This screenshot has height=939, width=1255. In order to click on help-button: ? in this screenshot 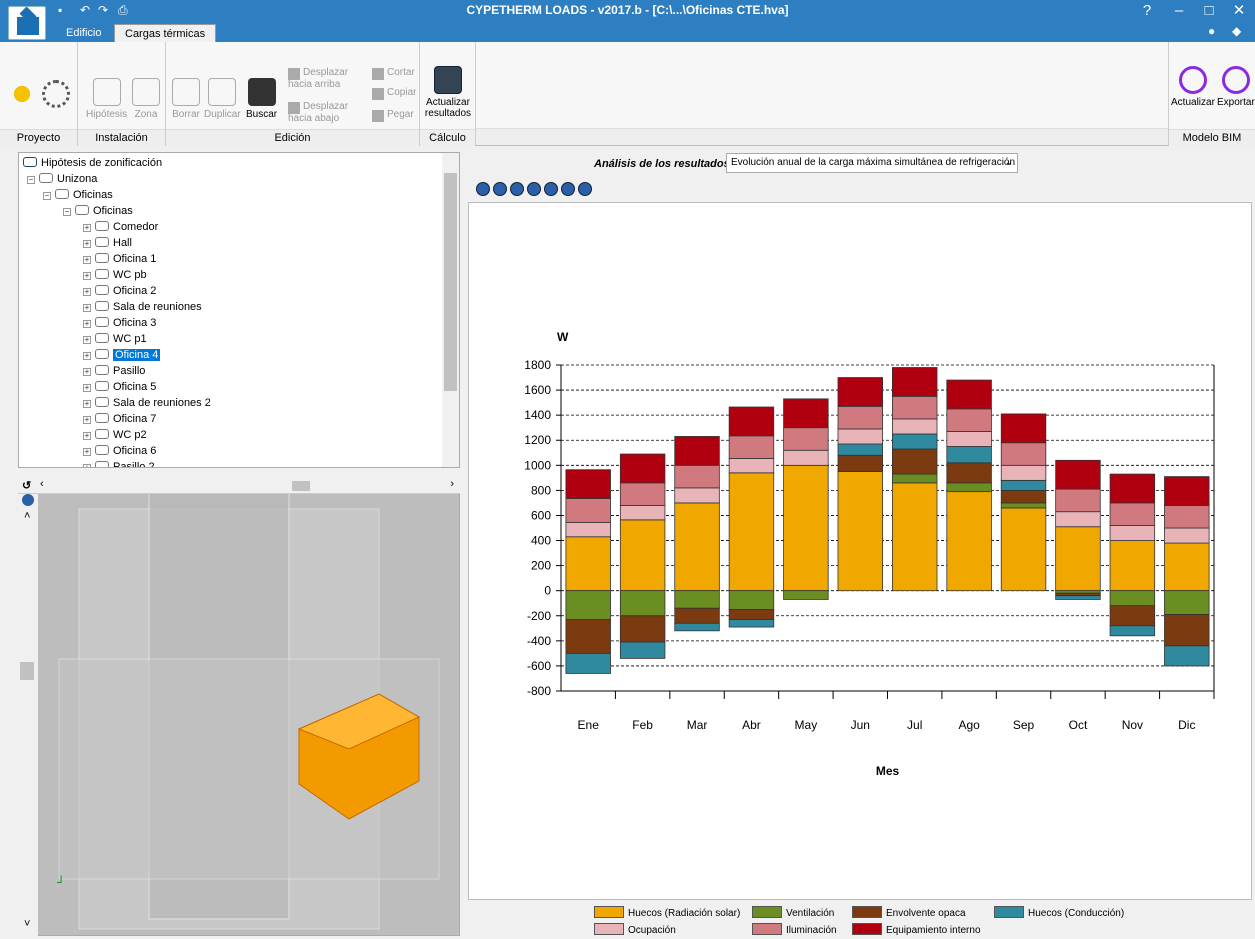, I will do `click(1147, 11)`.